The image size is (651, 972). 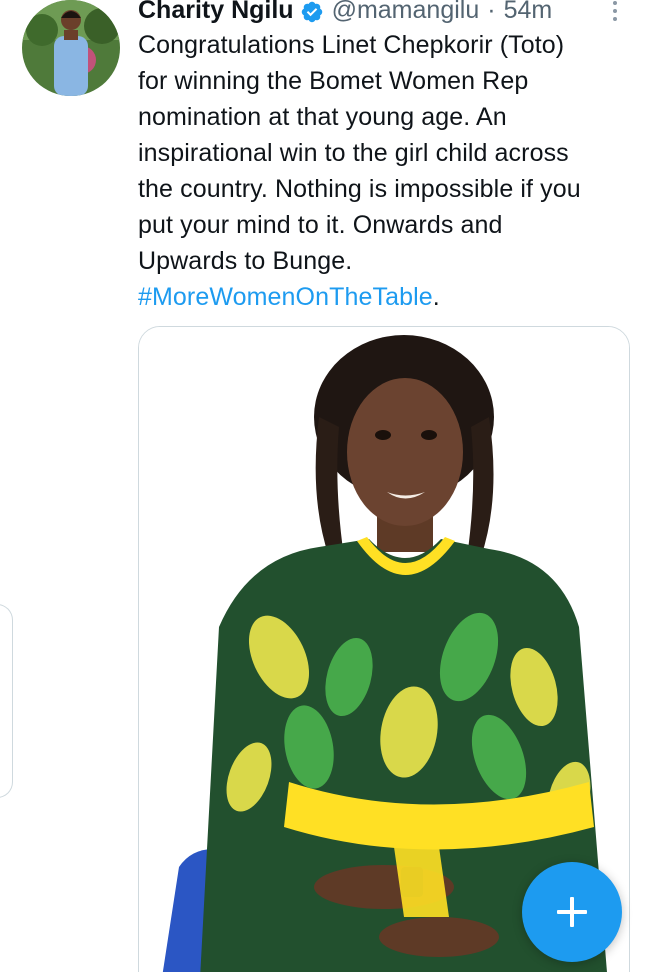 I want to click on hashtag-link: #MoreWomenOnTheTable, so click(x=285, y=297).